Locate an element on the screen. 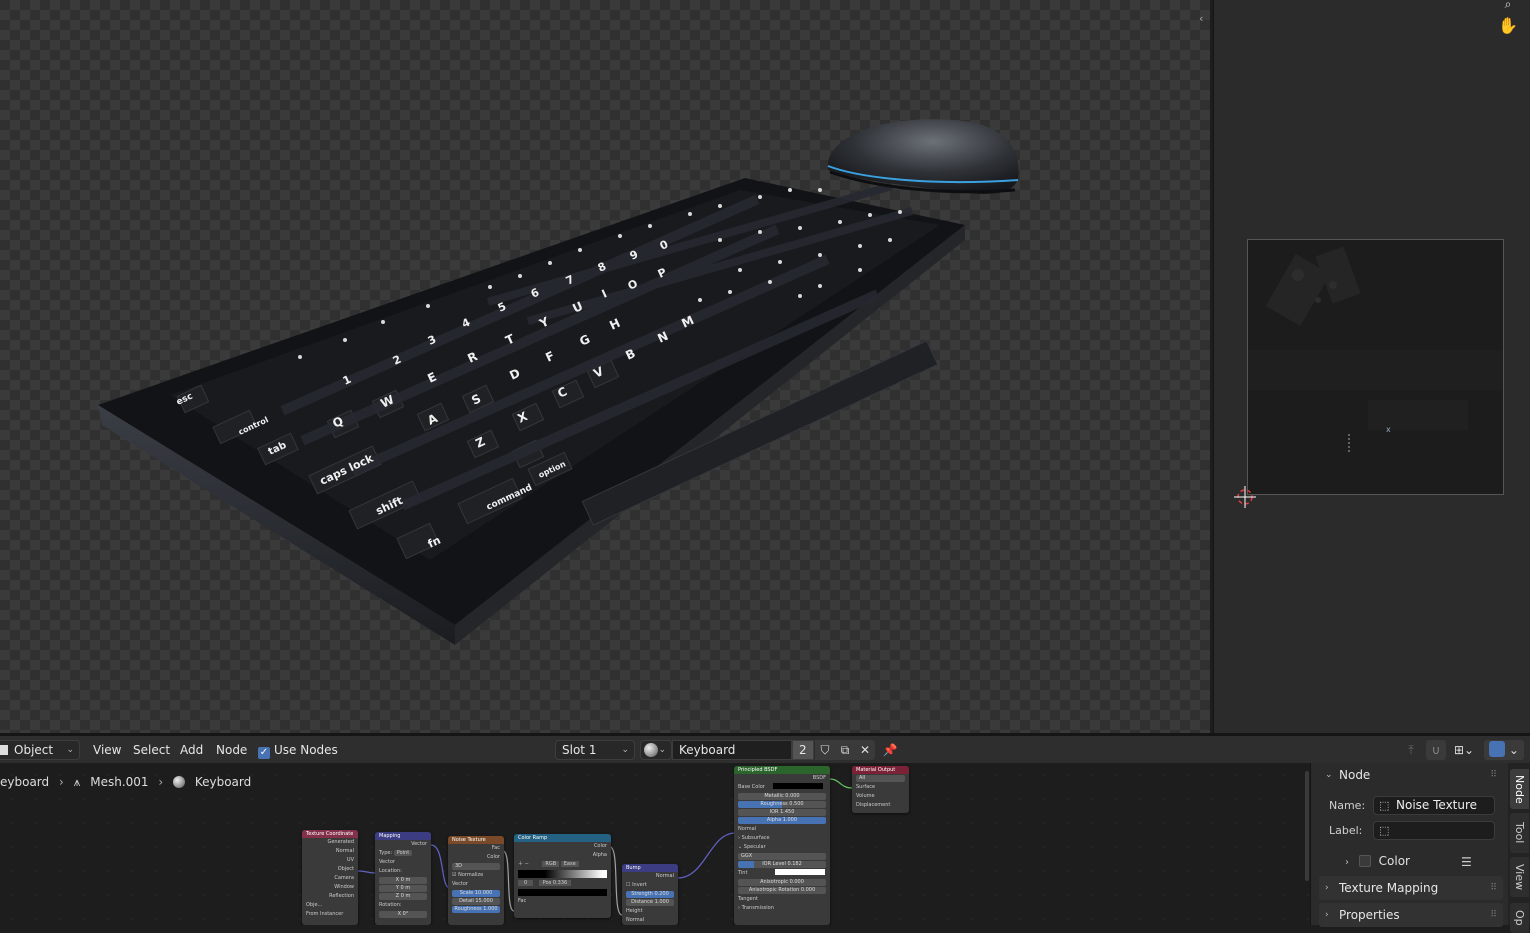  dimensions-dropdown: 3D is located at coordinates (476, 866).